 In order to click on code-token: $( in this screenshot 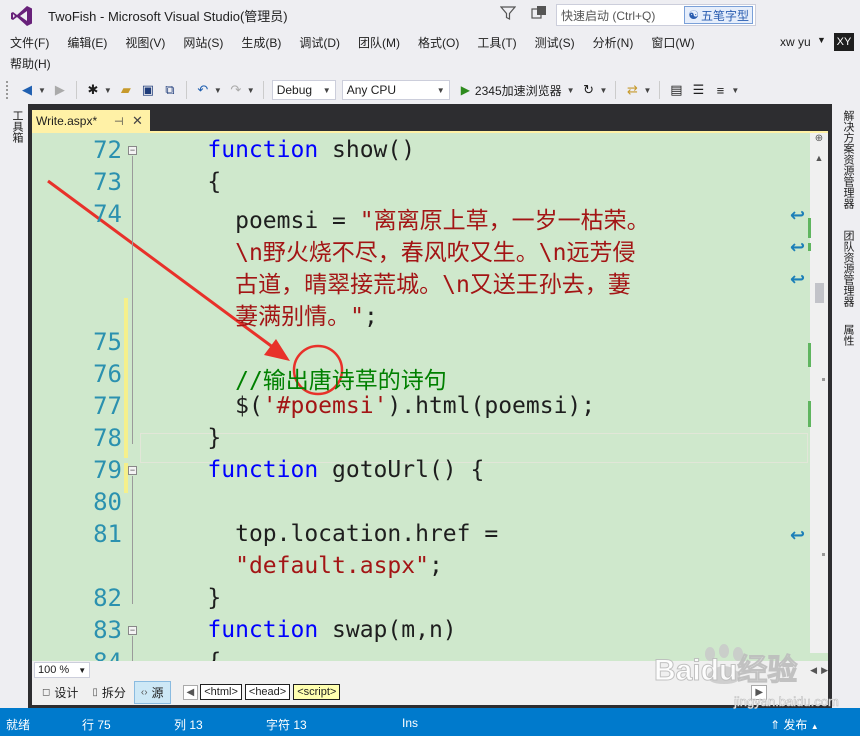, I will do `click(249, 406)`.